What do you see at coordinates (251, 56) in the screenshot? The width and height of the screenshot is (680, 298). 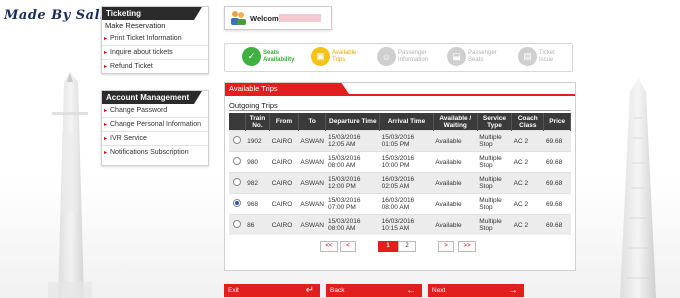 I see `check-icon: ✓` at bounding box center [251, 56].